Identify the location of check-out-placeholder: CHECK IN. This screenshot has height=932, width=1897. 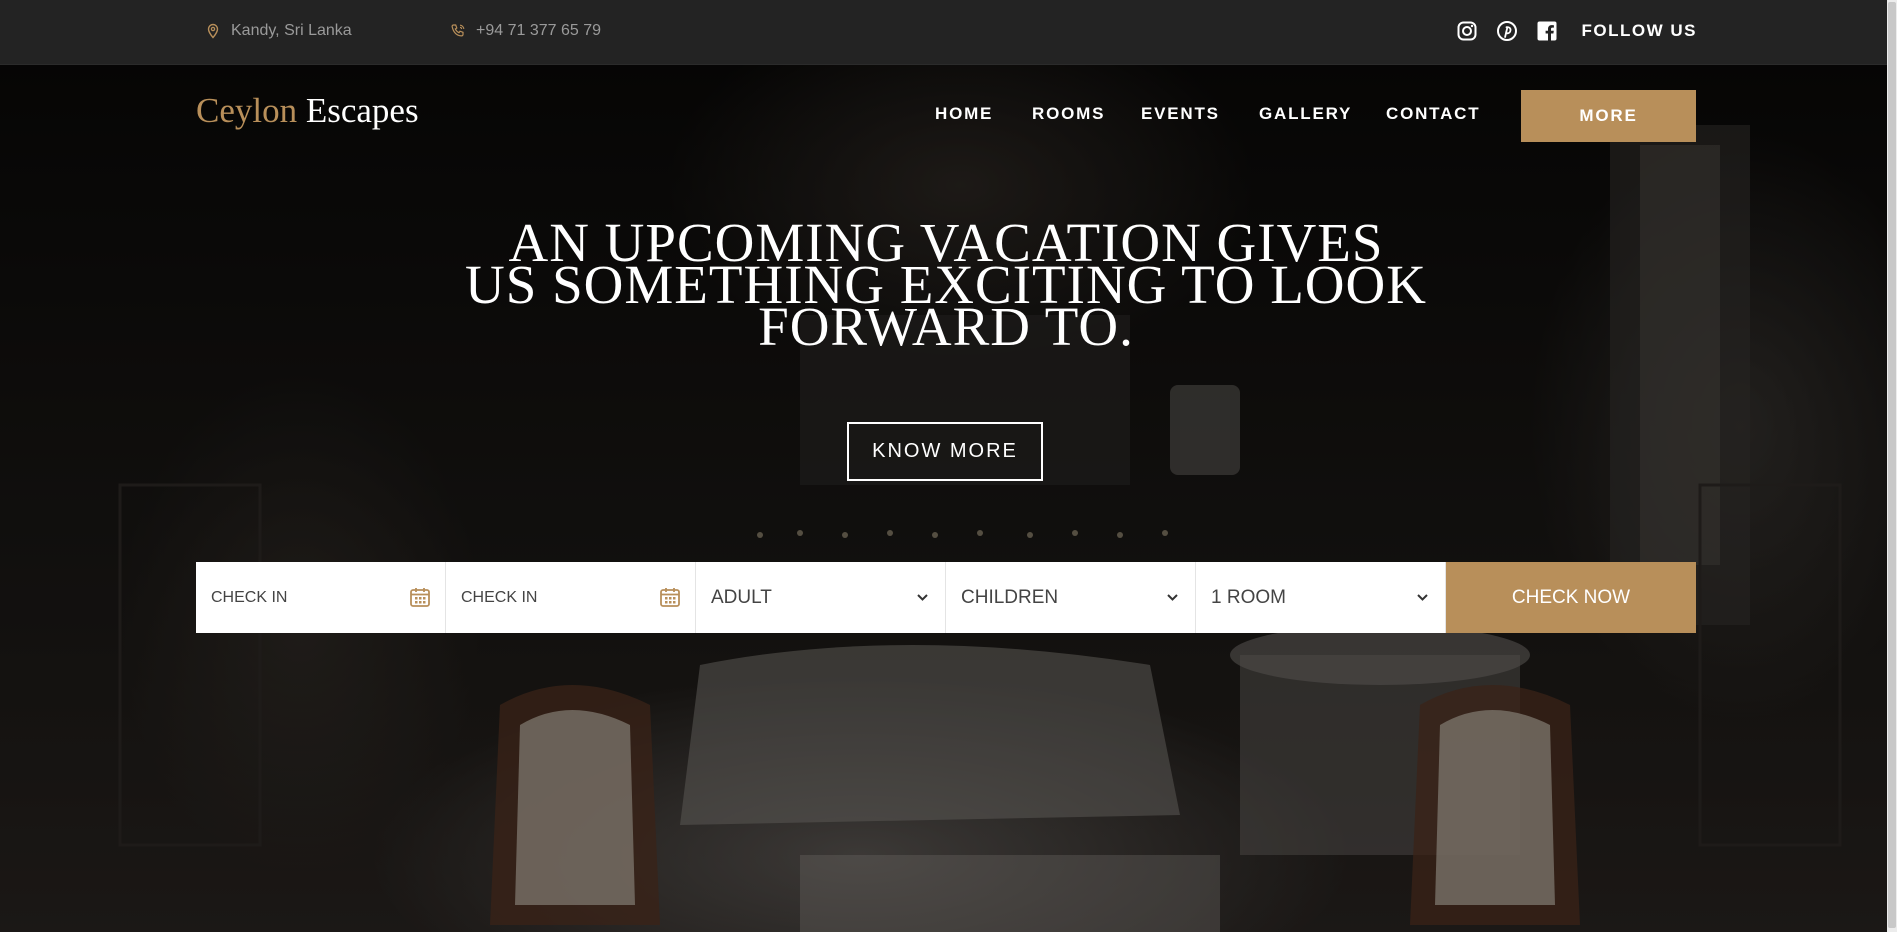
(499, 597).